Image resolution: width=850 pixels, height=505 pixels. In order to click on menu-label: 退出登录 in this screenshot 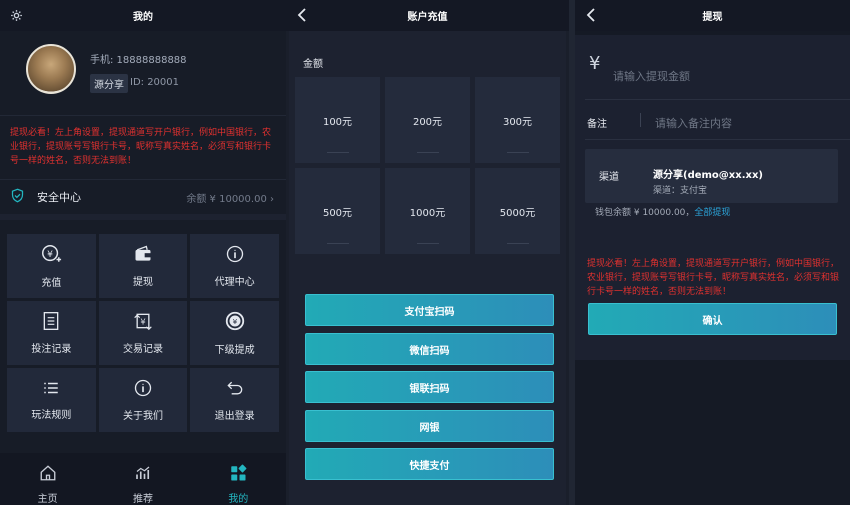, I will do `click(234, 416)`.